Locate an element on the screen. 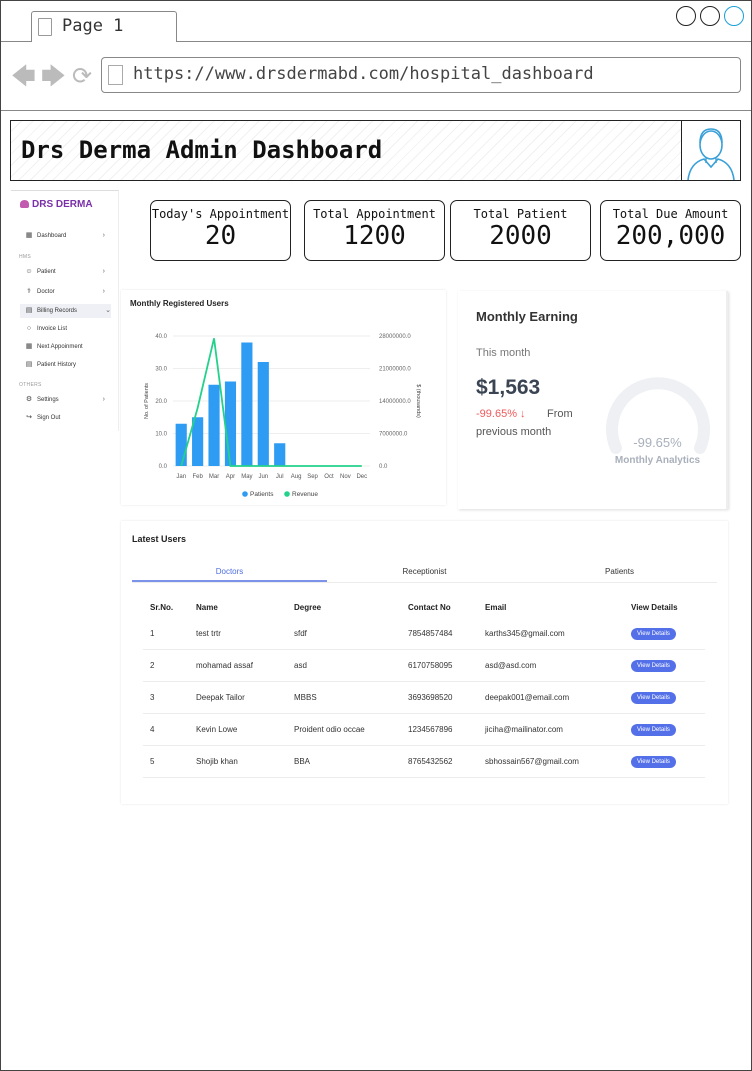 The height and width of the screenshot is (1071, 752). gauge-value: -99.65% is located at coordinates (657, 442).